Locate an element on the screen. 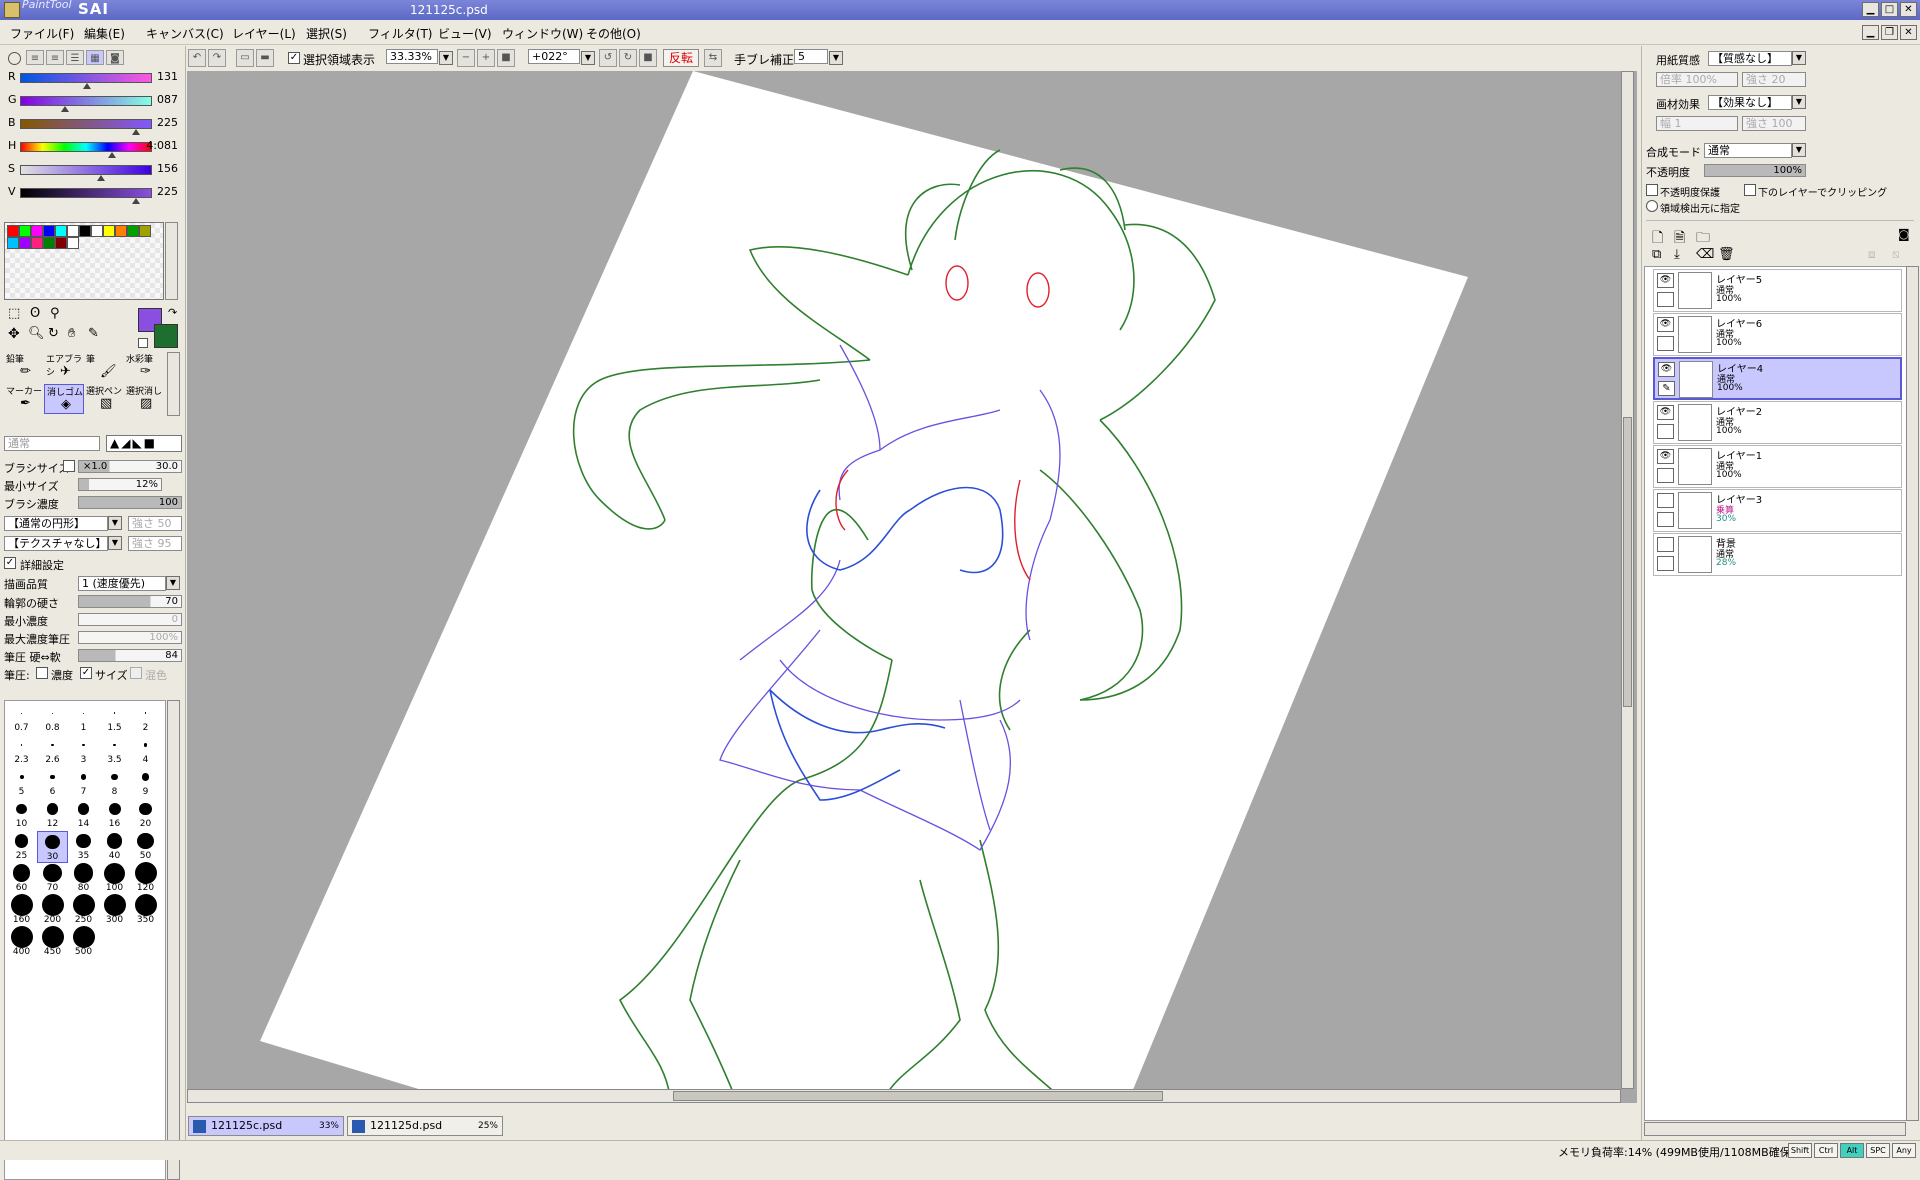 The height and width of the screenshot is (1180, 1920). pressure-slider: 84 is located at coordinates (130, 655).